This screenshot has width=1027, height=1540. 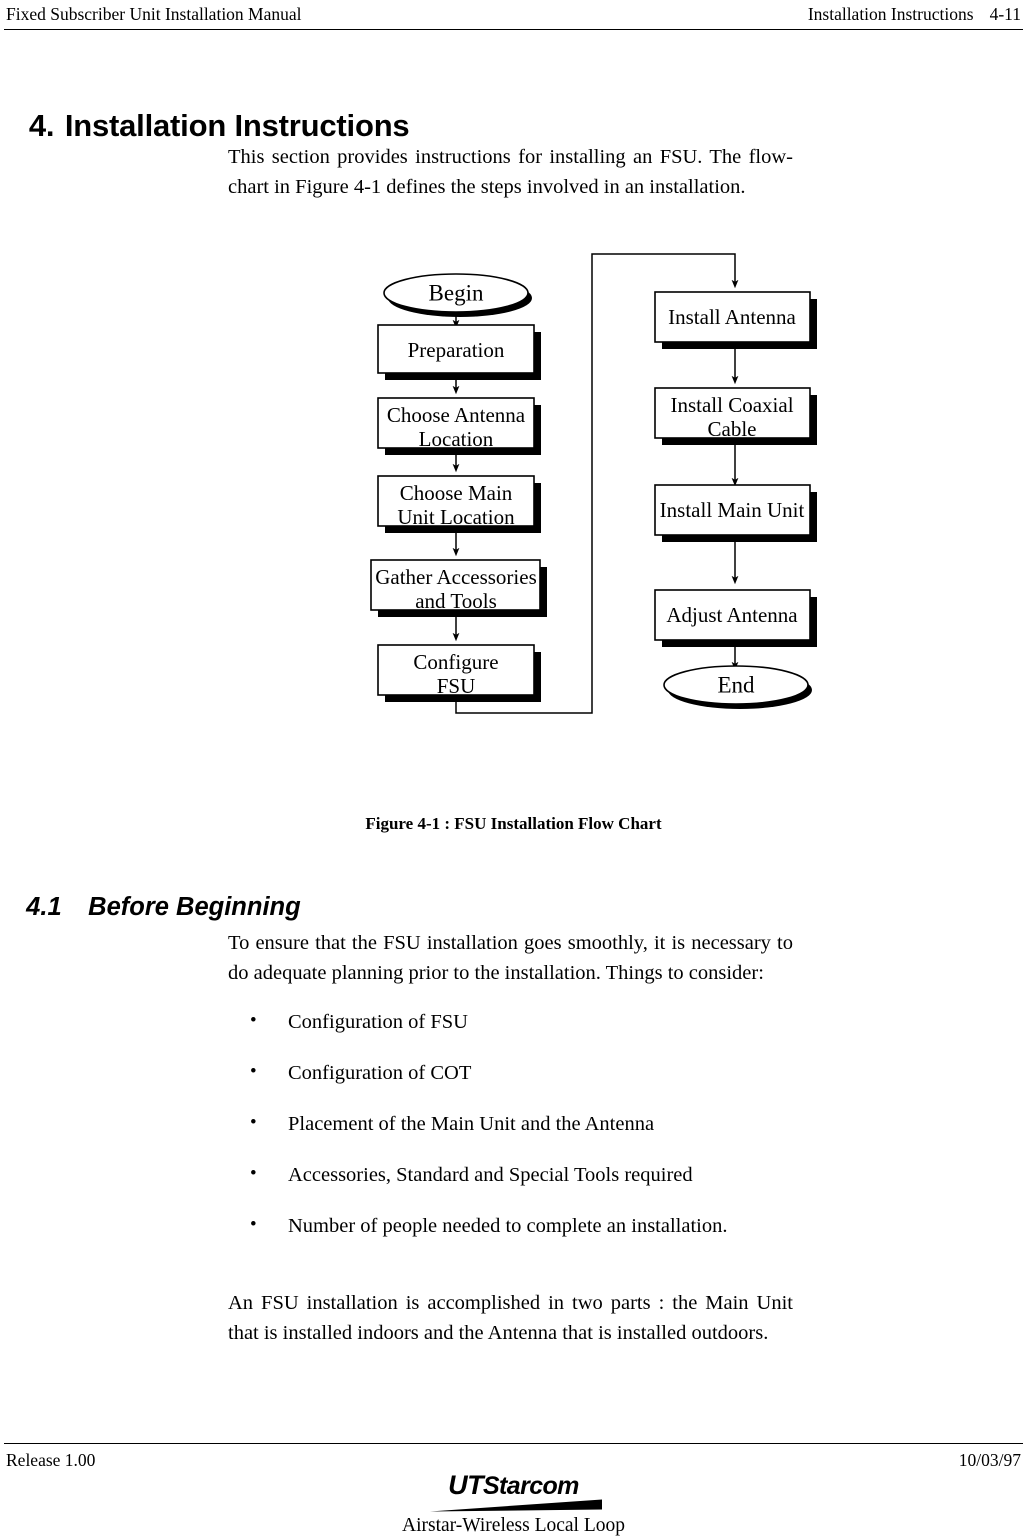 I want to click on footer-divider, so click(x=513, y=1443).